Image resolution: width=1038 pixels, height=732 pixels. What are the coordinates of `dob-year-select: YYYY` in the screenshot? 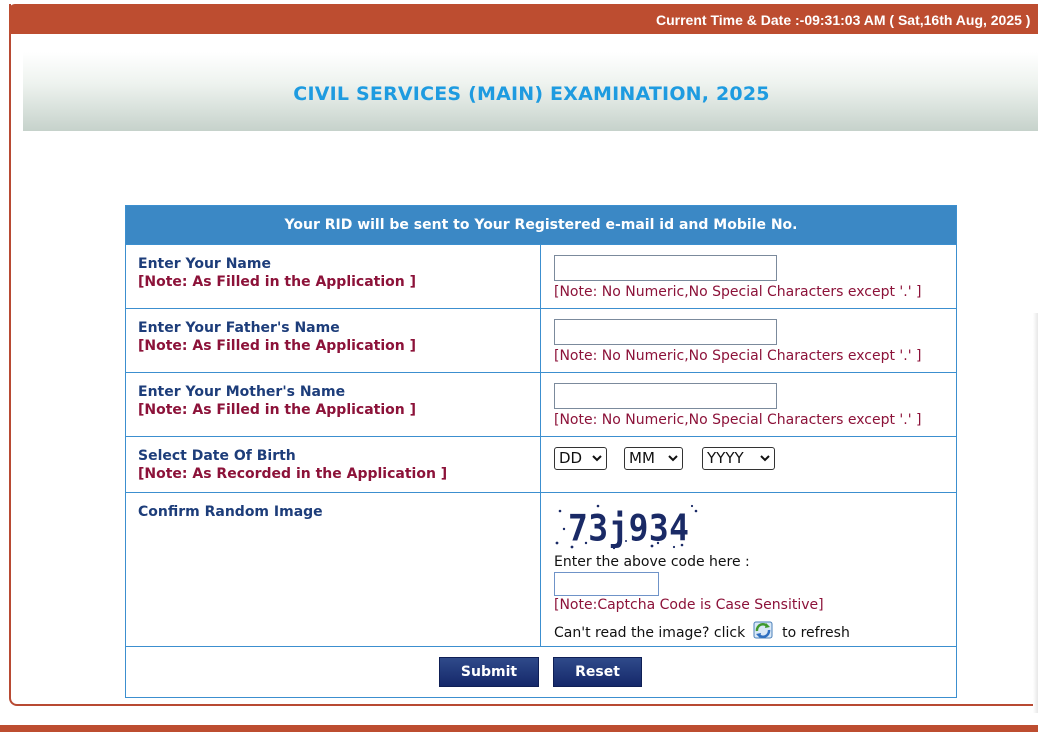 It's located at (738, 458).